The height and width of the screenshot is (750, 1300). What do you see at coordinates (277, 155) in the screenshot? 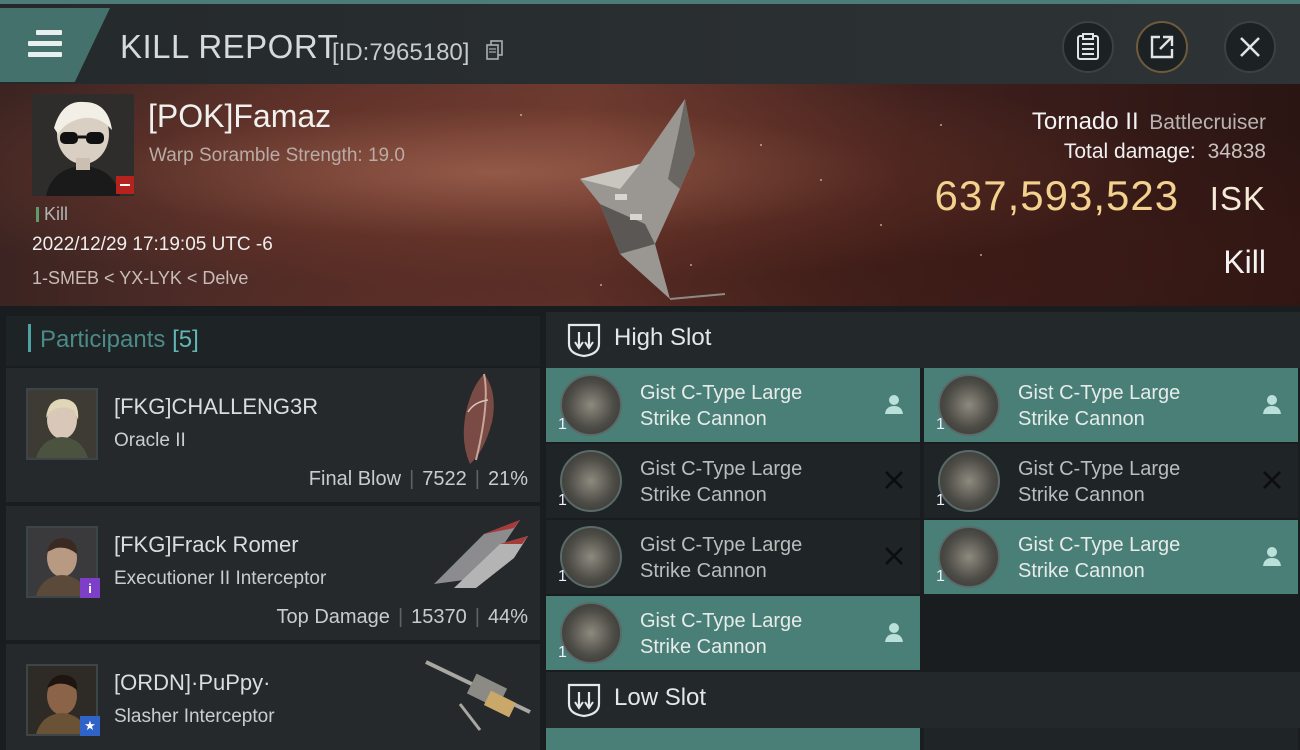
I see `warp-scramble-strength: Warp Soramble Strength: 19.0` at bounding box center [277, 155].